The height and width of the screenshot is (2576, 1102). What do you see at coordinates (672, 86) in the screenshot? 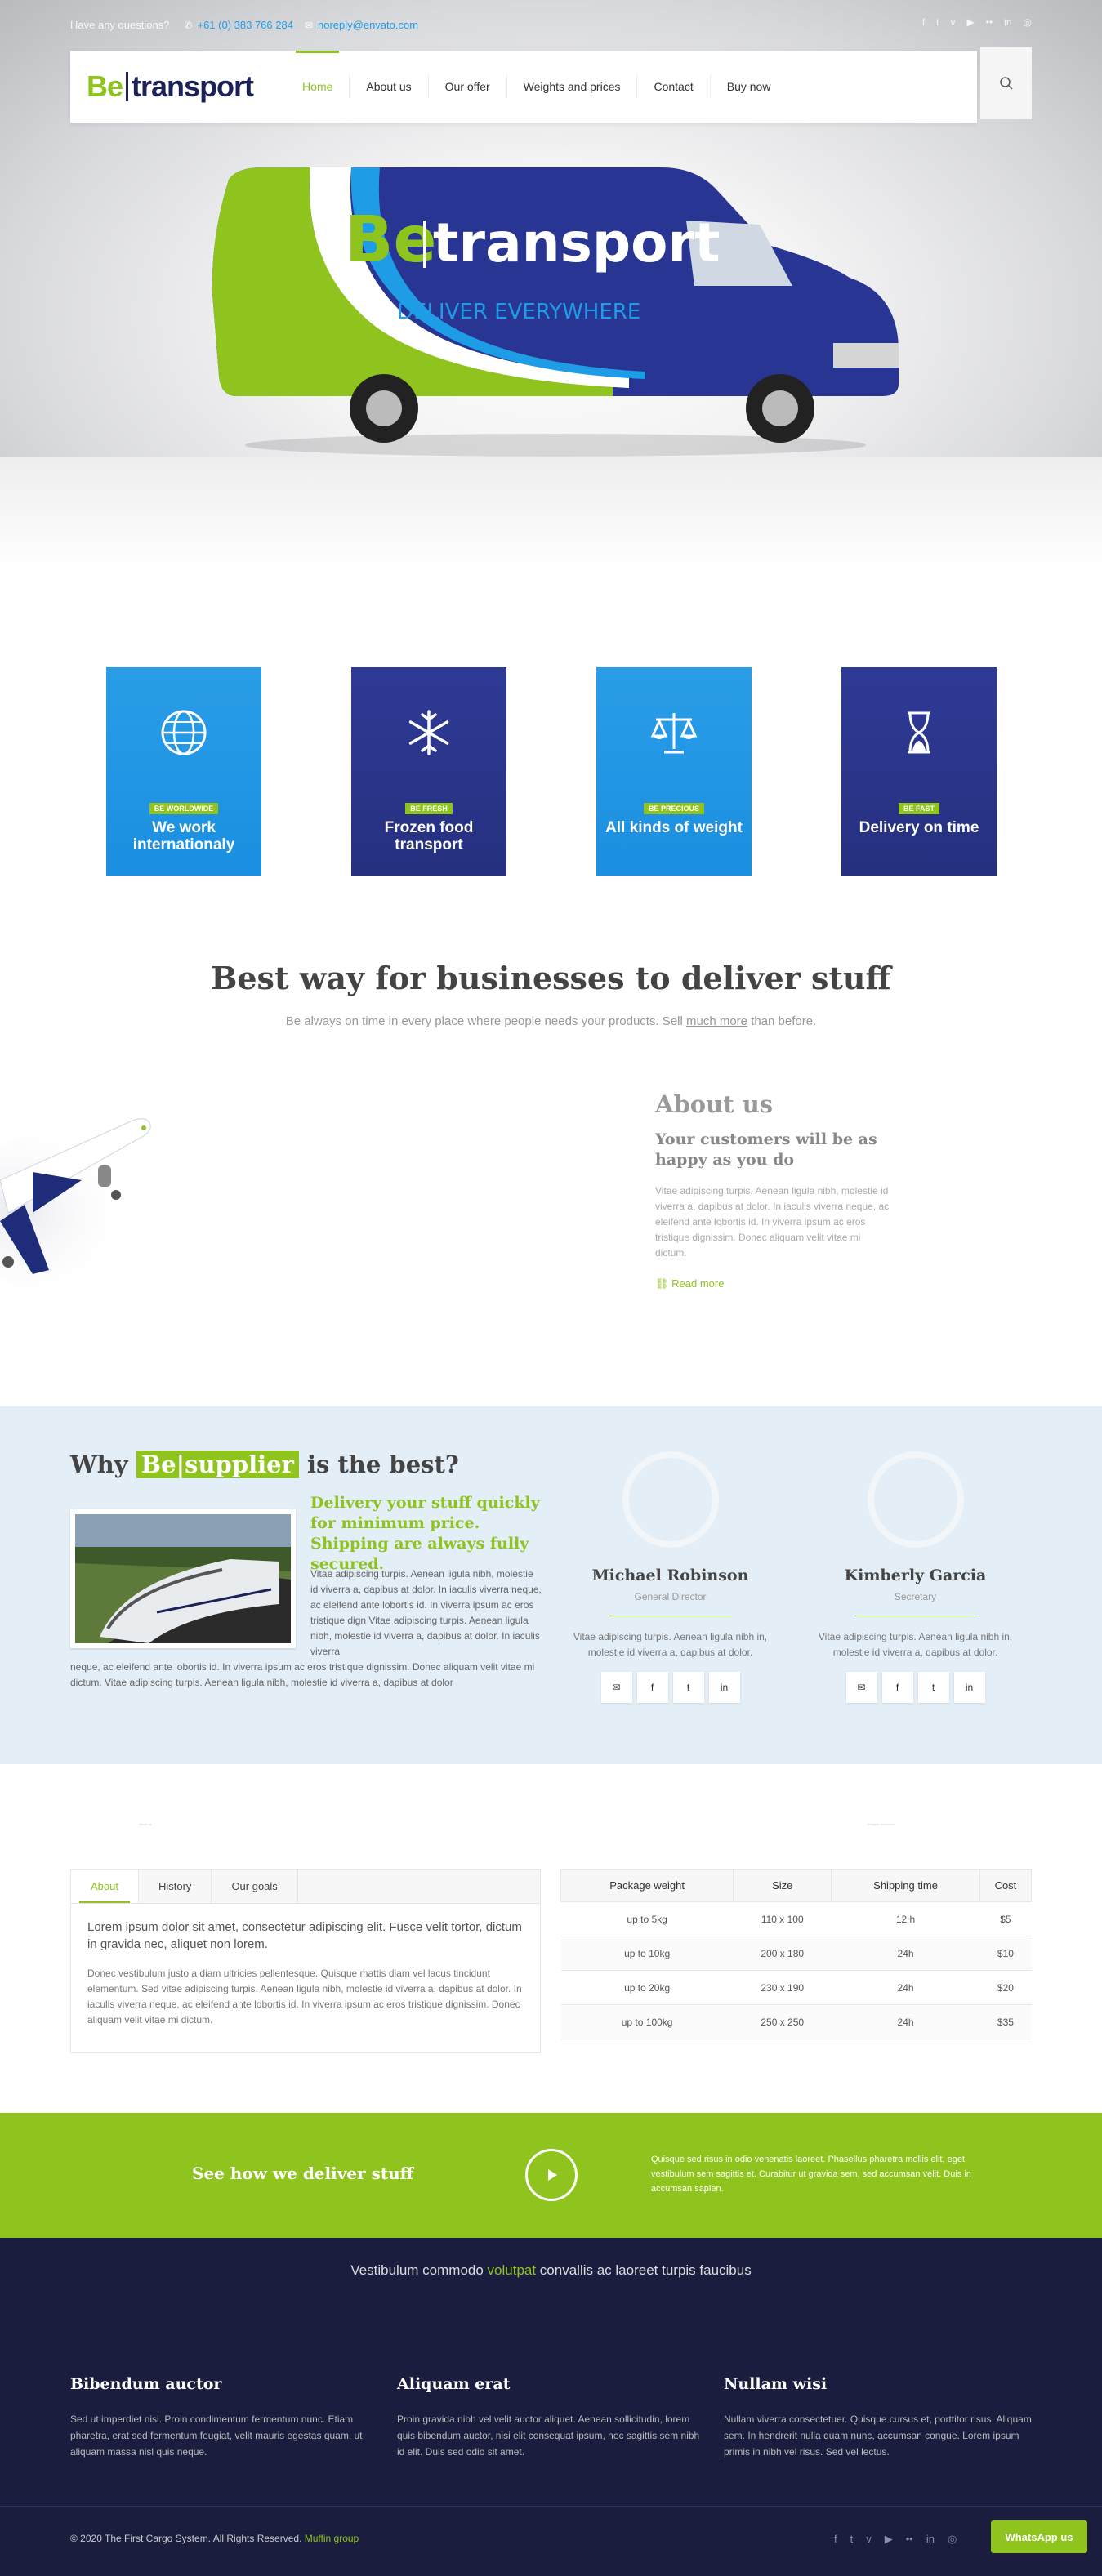
I see `nav-contact: Contact` at bounding box center [672, 86].